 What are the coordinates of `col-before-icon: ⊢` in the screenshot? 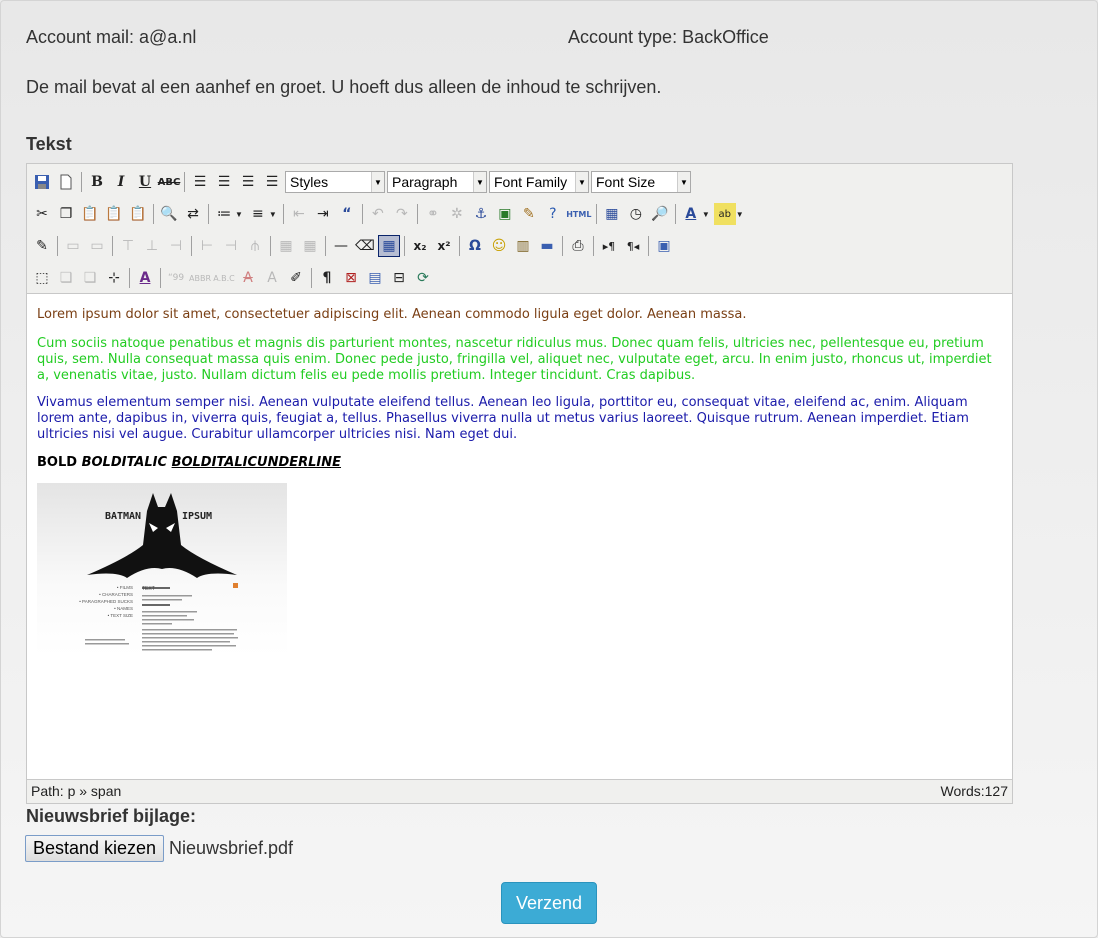 It's located at (207, 246).